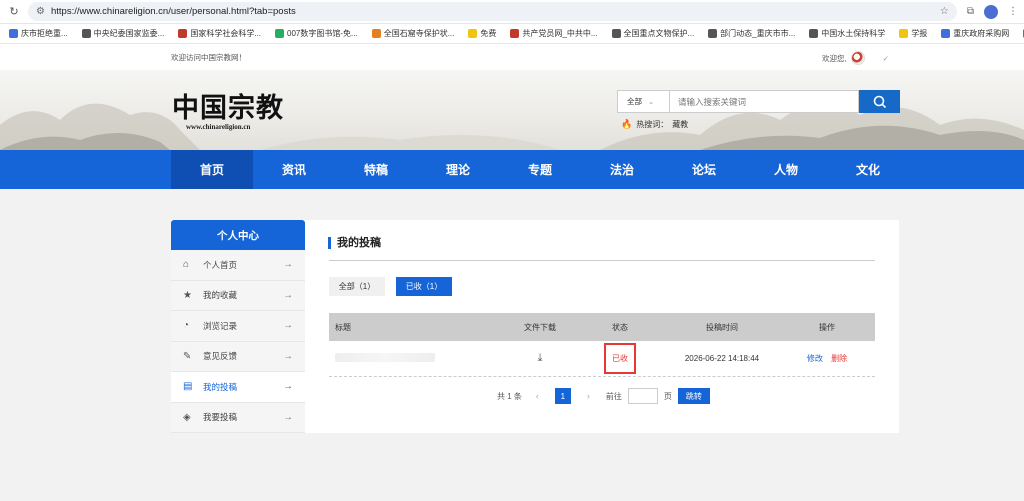  Describe the element at coordinates (187, 356) in the screenshot. I see `pen-icon: ✎` at that location.